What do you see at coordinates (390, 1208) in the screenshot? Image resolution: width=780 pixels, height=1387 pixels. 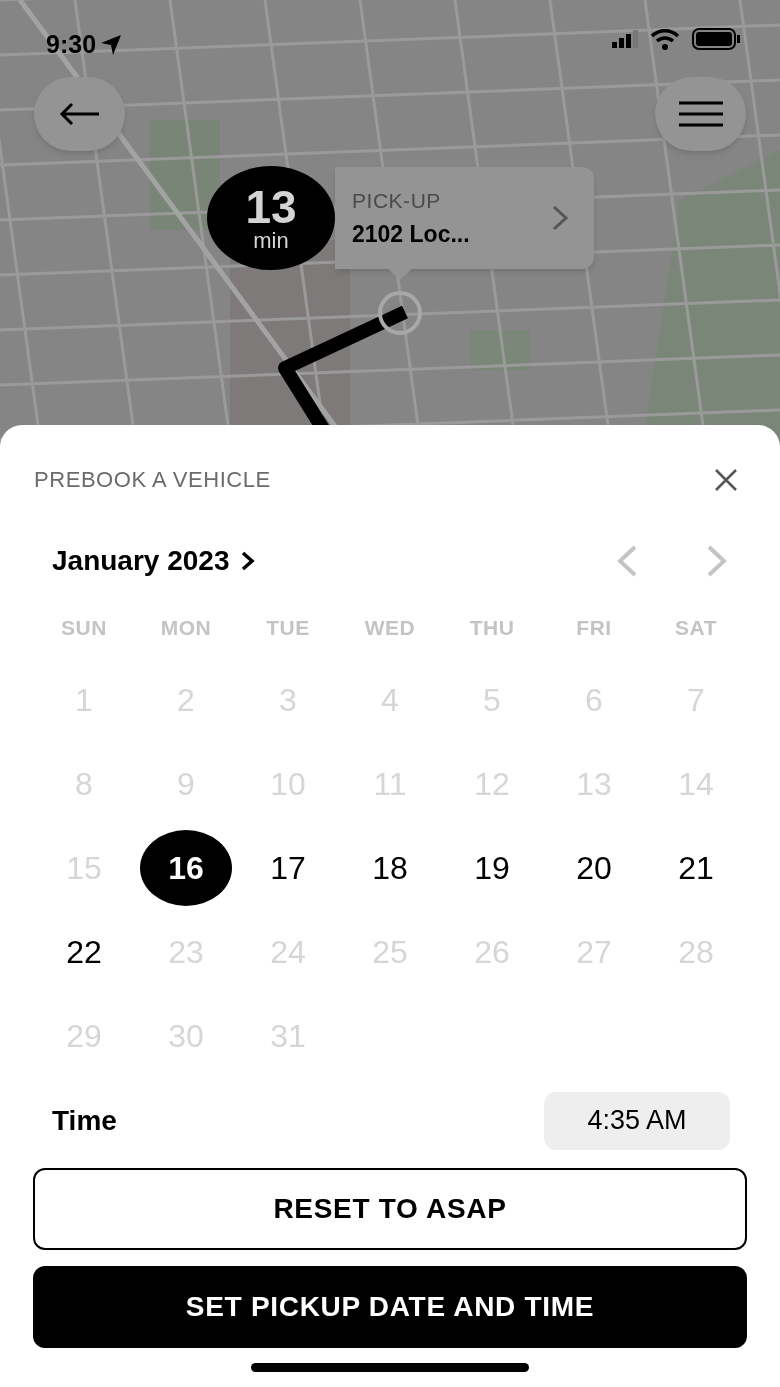 I see `reset-button: RESET TO ASAP` at bounding box center [390, 1208].